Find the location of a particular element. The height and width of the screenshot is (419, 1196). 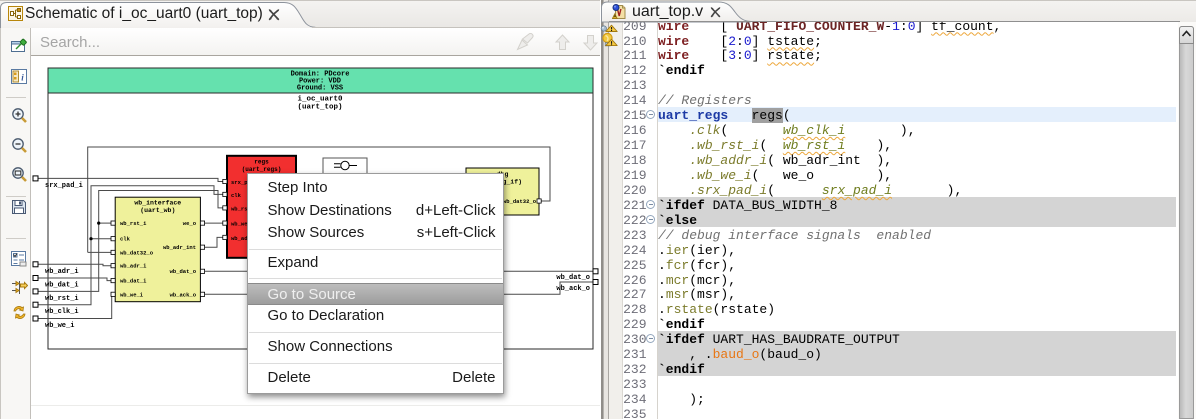

svg-text: (uart_wb) is located at coordinates (157, 210).